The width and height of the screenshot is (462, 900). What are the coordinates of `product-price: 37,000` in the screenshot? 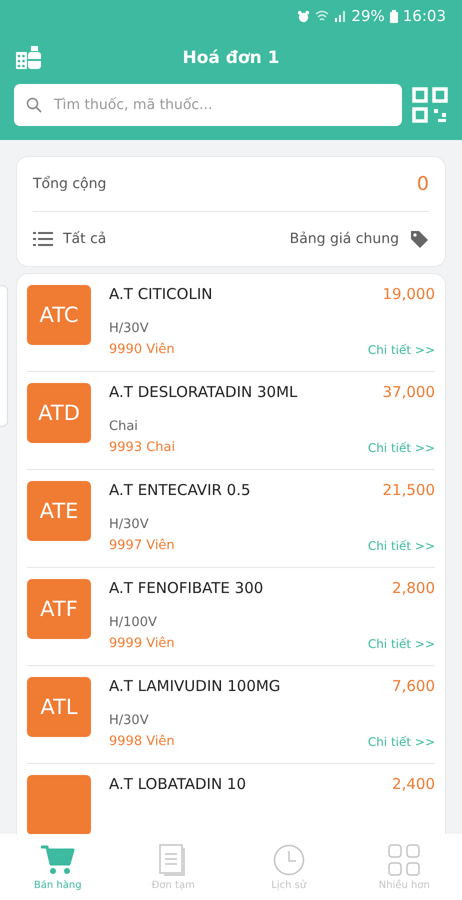 It's located at (408, 392).